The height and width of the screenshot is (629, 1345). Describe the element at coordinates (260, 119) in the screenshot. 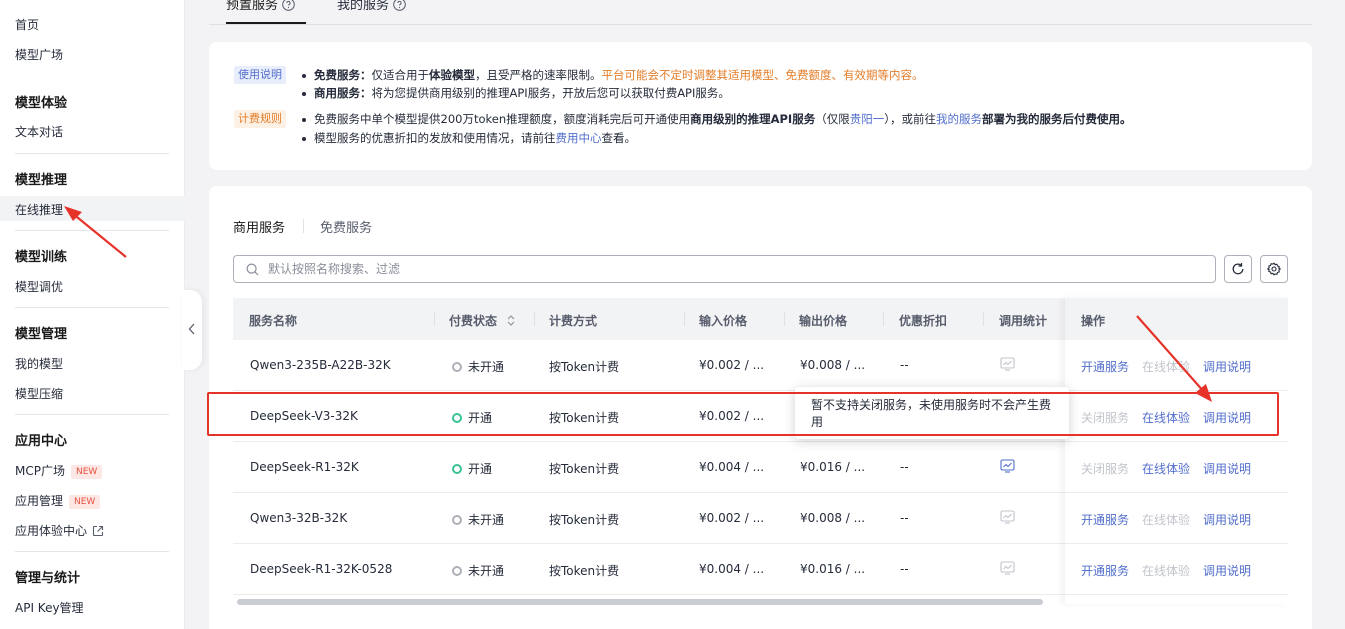

I see `billing-rules-tag: 计费规则` at that location.